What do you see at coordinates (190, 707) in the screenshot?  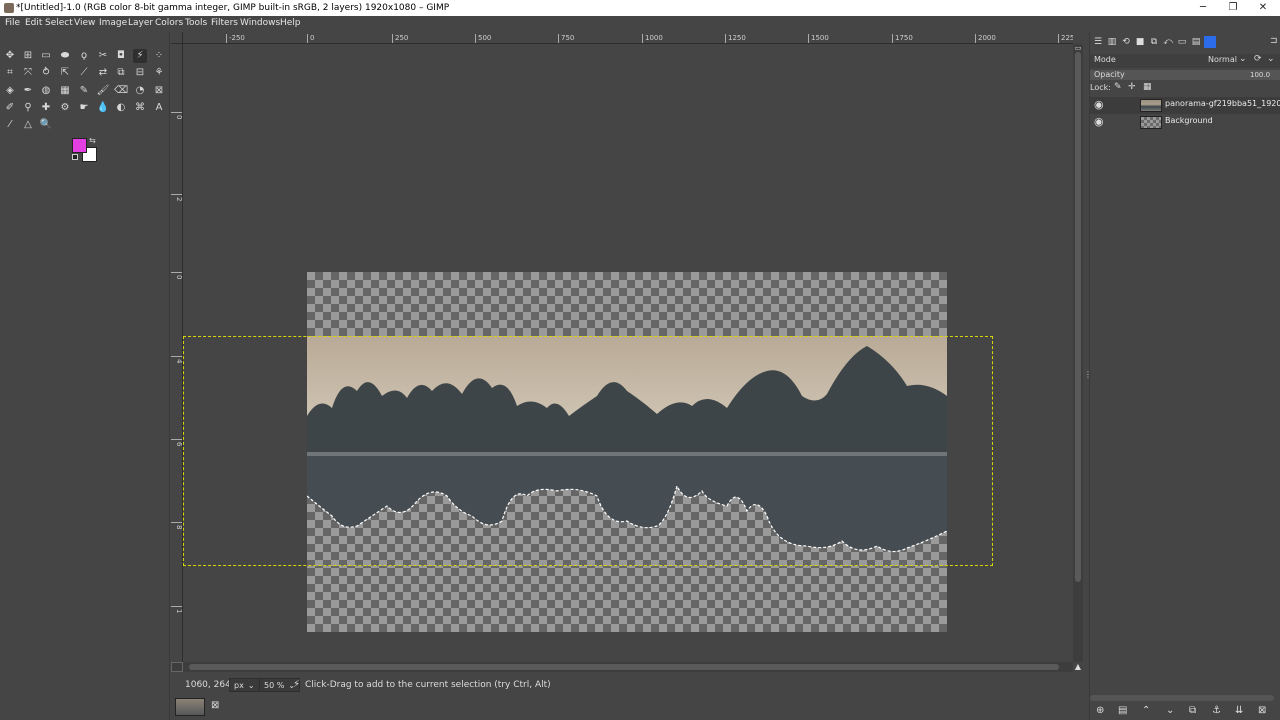 I see `image-tab-thumbnail` at bounding box center [190, 707].